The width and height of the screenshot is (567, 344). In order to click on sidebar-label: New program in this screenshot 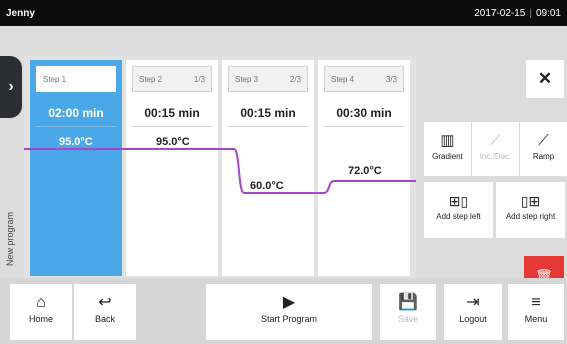, I will do `click(10, 238)`.